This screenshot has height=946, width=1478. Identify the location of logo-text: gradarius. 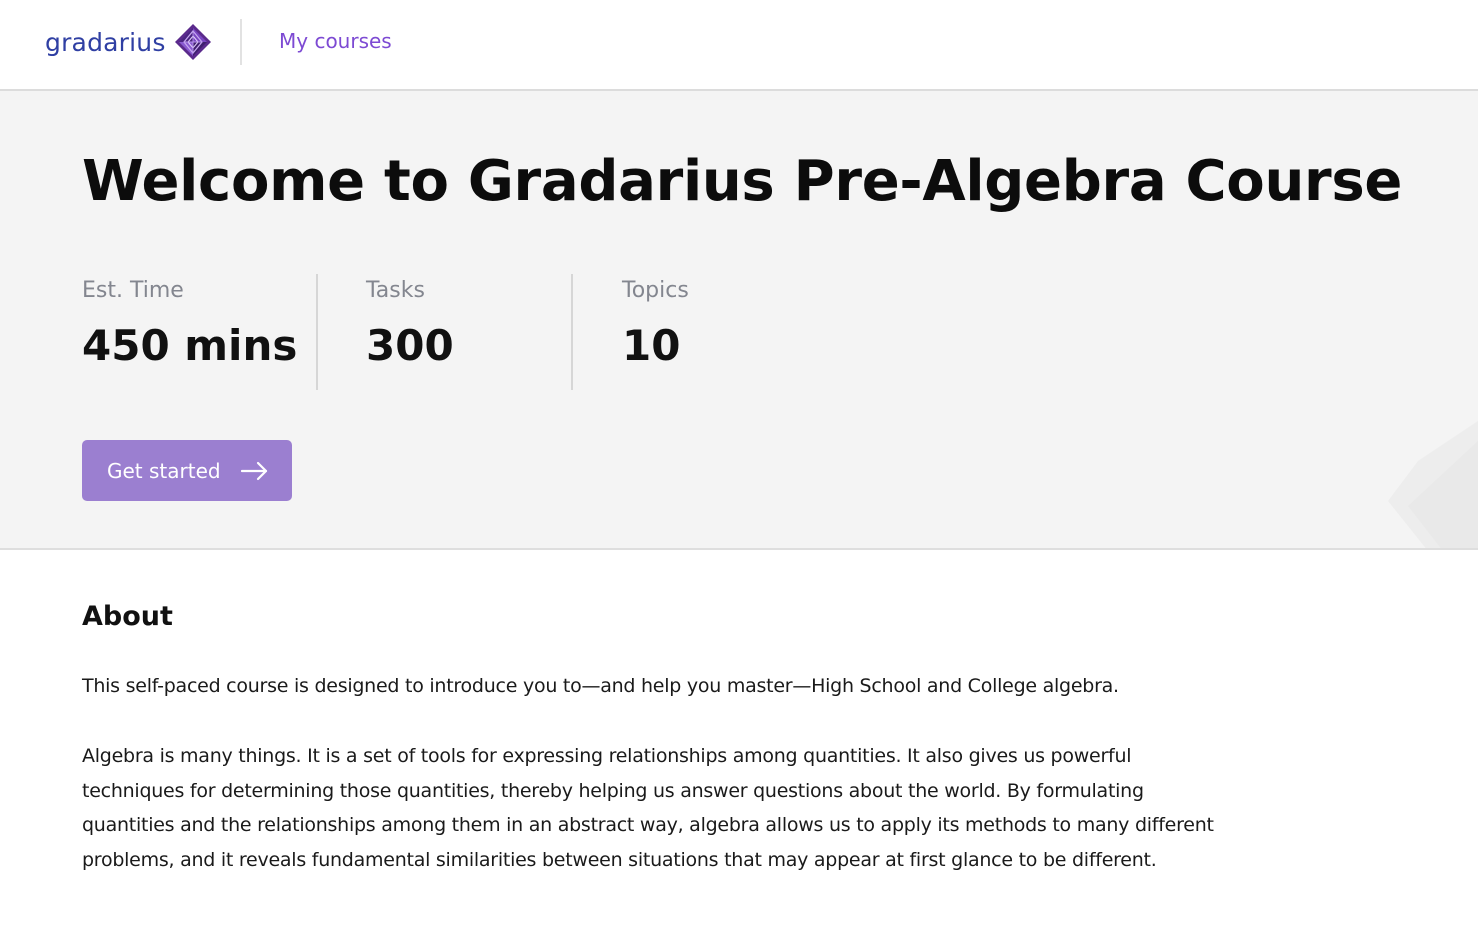
(105, 42).